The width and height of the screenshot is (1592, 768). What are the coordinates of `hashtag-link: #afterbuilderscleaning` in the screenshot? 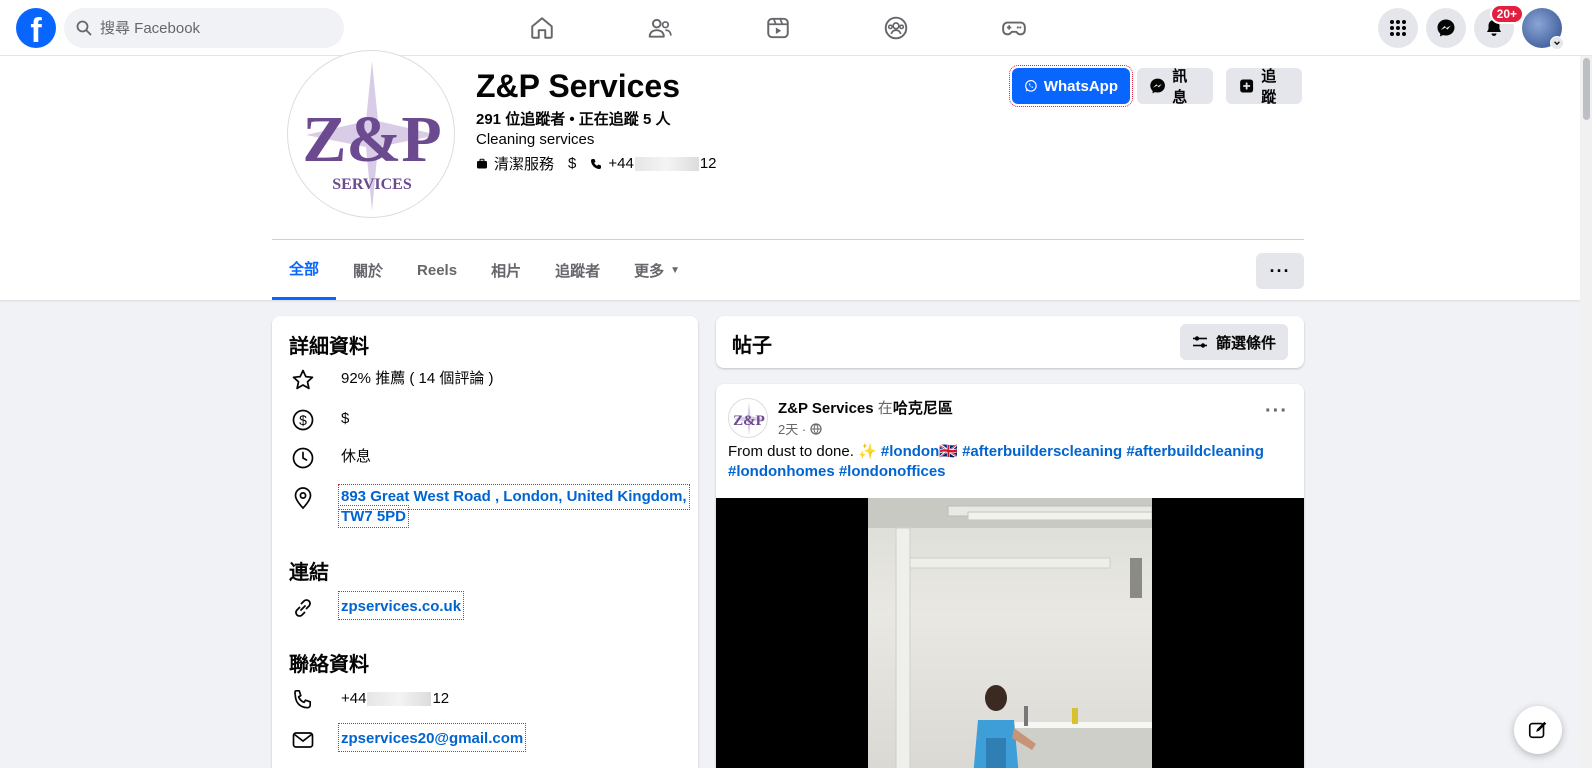 It's located at (1042, 451).